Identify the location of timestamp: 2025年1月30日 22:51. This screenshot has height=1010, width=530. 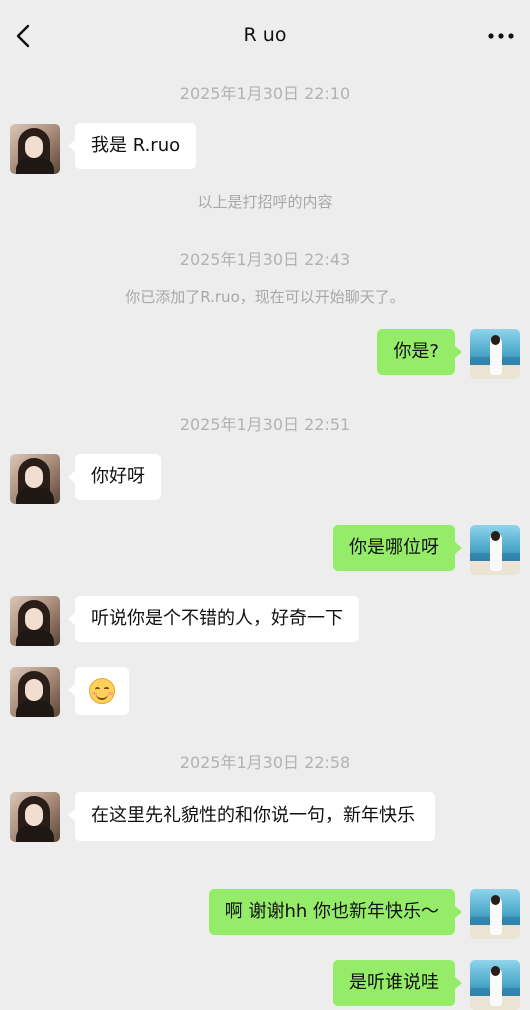
(265, 424).